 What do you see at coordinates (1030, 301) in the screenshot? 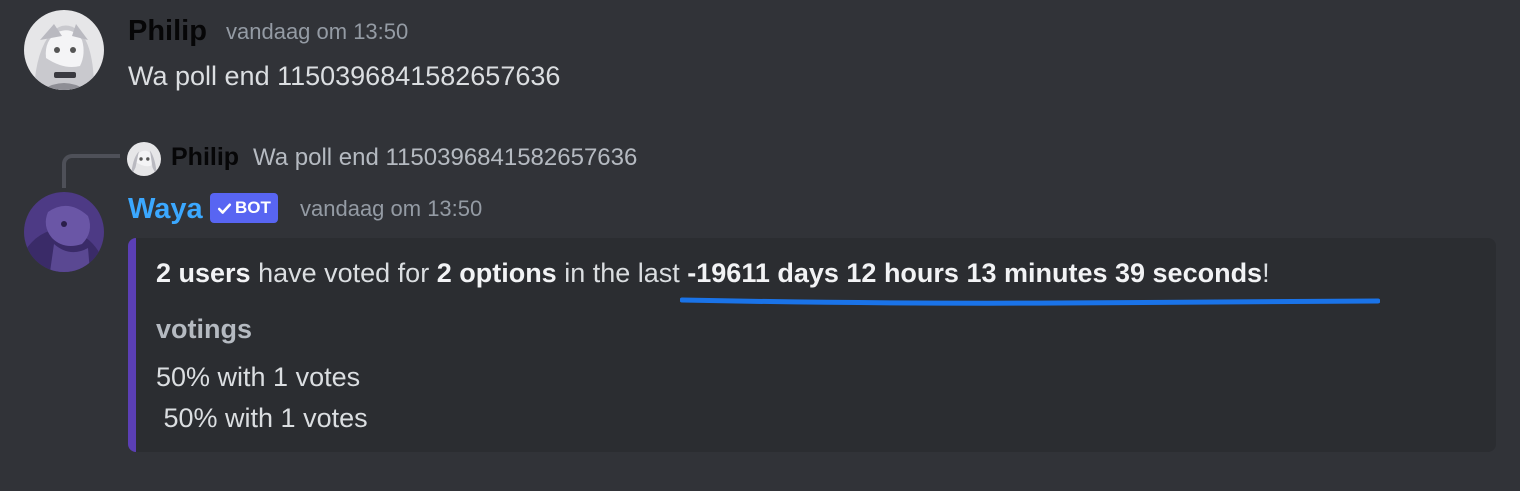
I see `highlight-underline` at bounding box center [1030, 301].